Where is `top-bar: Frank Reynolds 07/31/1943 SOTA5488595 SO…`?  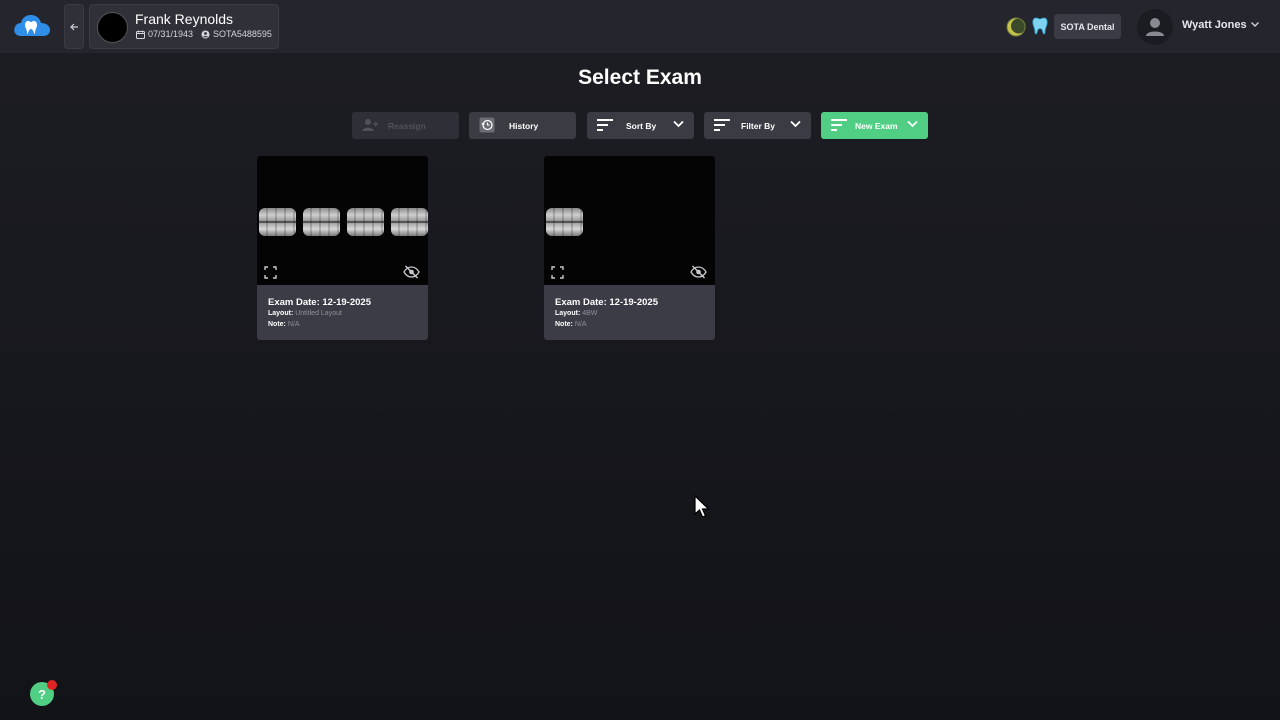 top-bar: Frank Reynolds 07/31/1943 SOTA5488595 SO… is located at coordinates (640, 26).